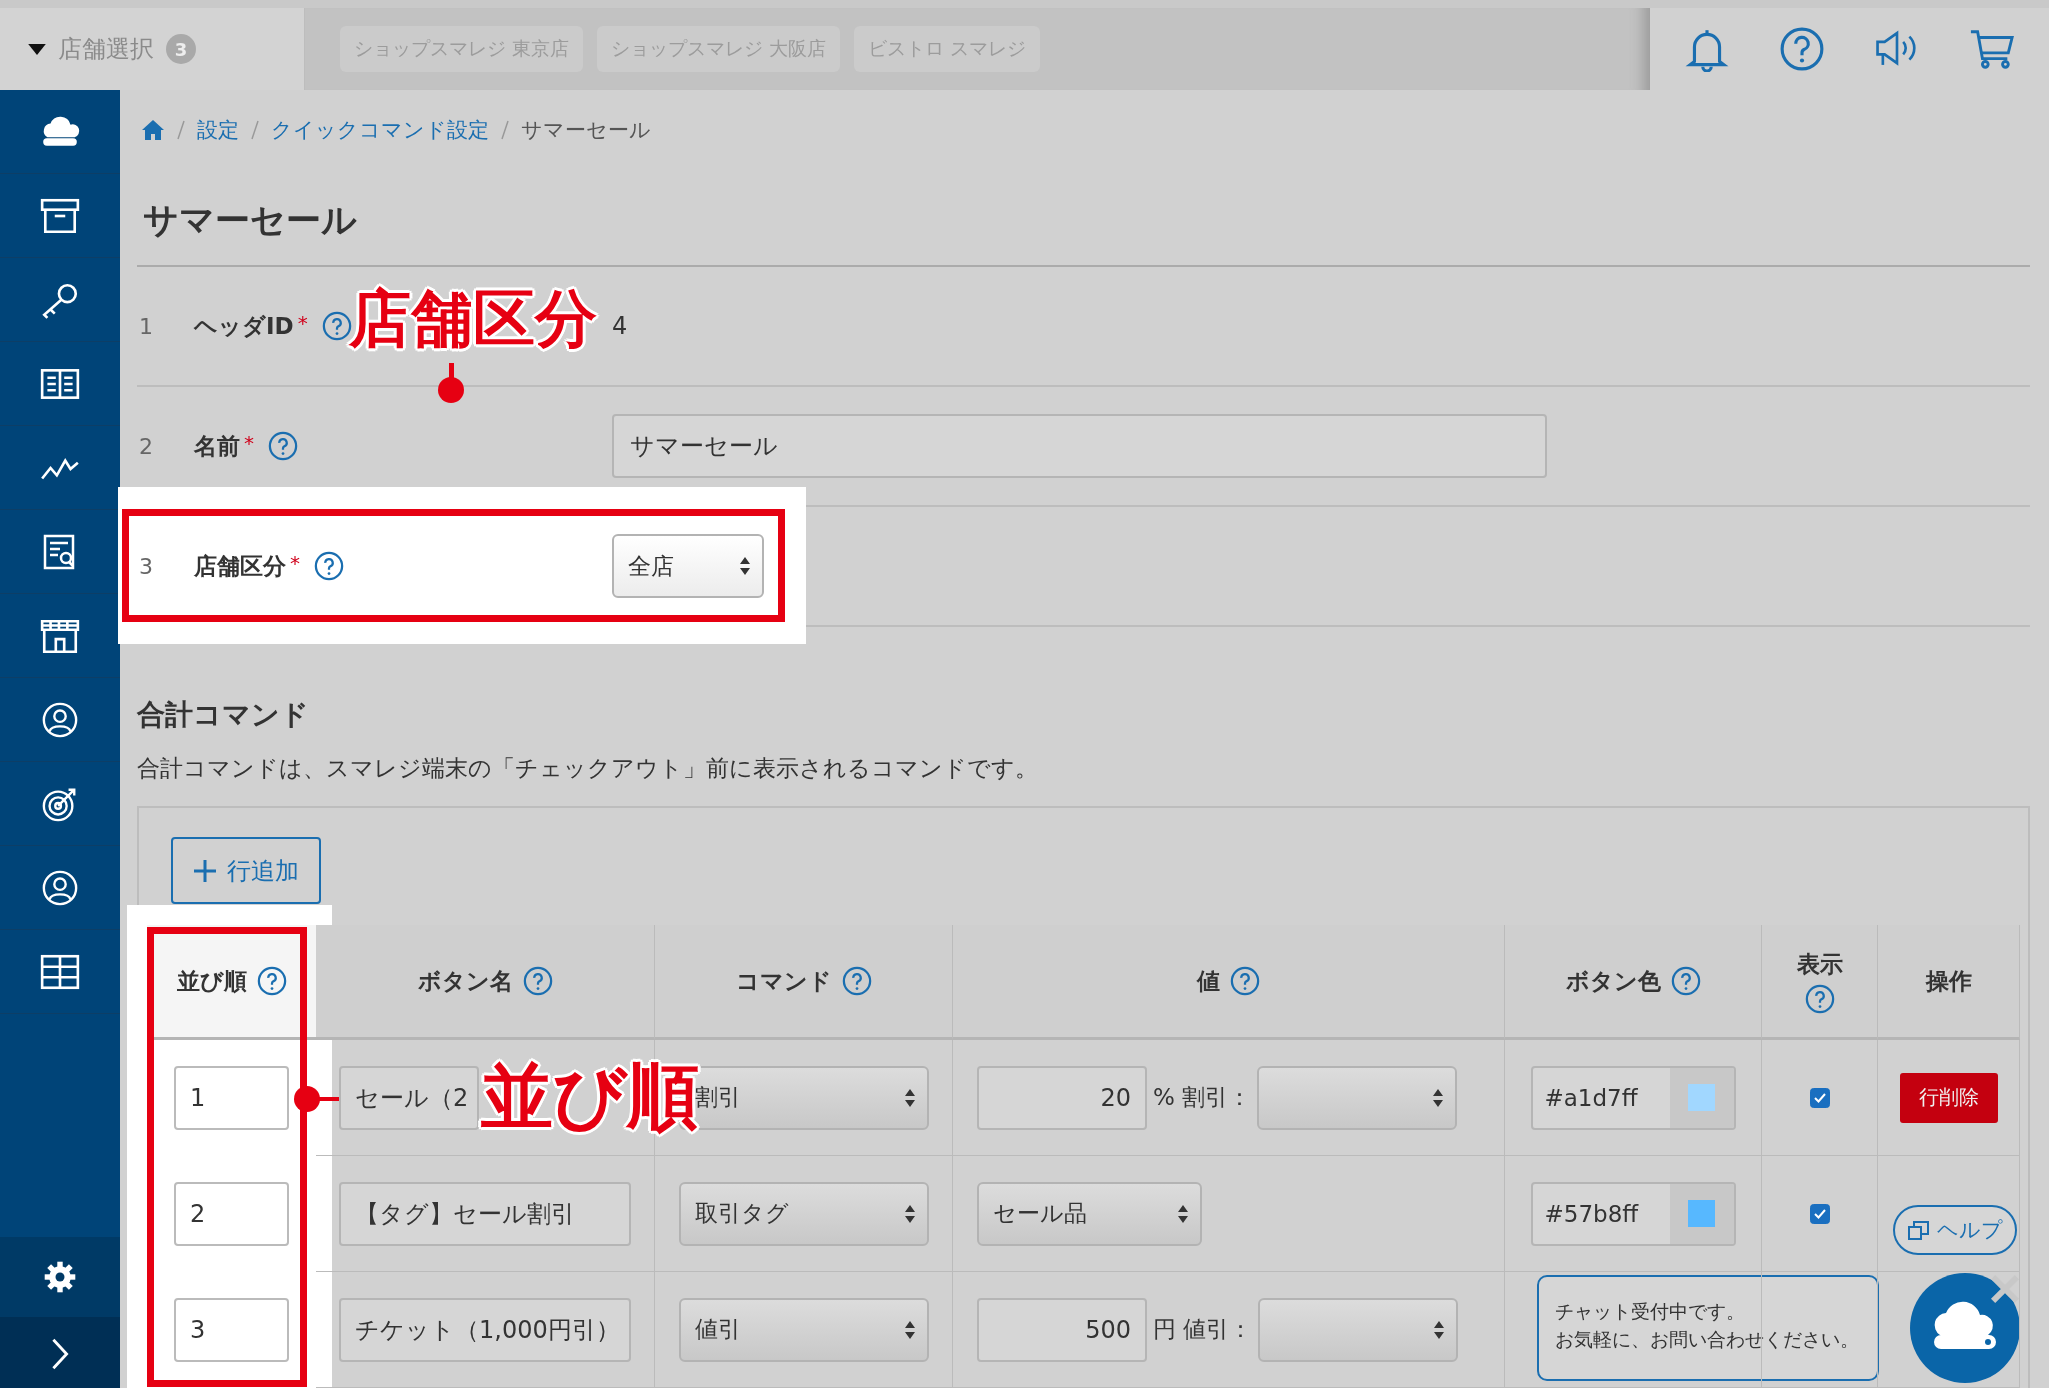  What do you see at coordinates (586, 130) in the screenshot?
I see `breadcrumb-current: サマーセール` at bounding box center [586, 130].